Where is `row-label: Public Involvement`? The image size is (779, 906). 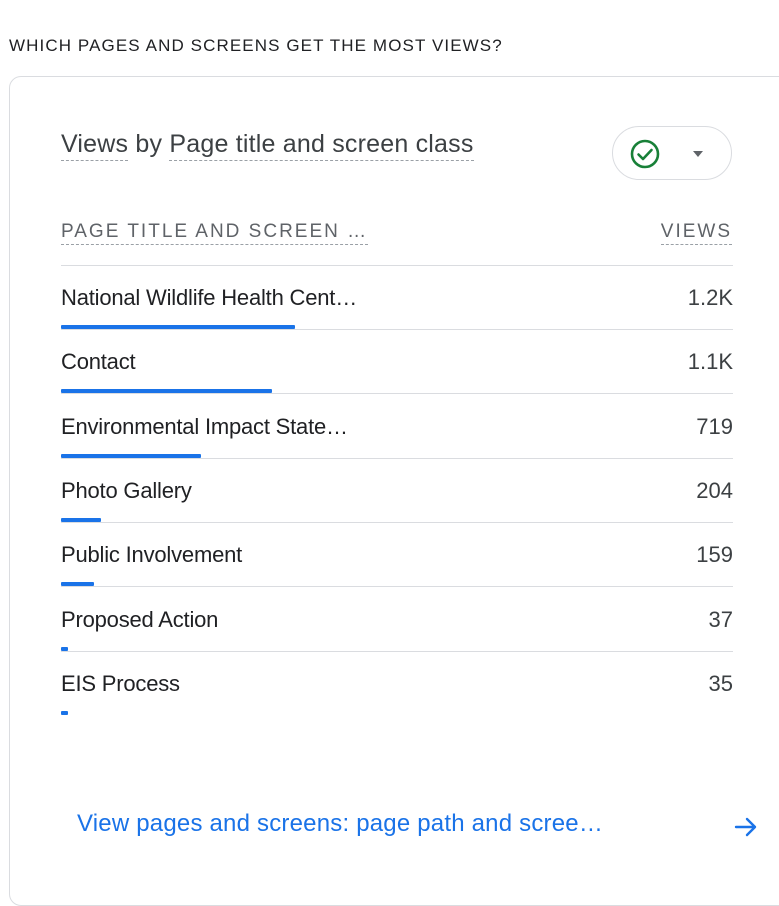
row-label: Public Involvement is located at coordinates (152, 555).